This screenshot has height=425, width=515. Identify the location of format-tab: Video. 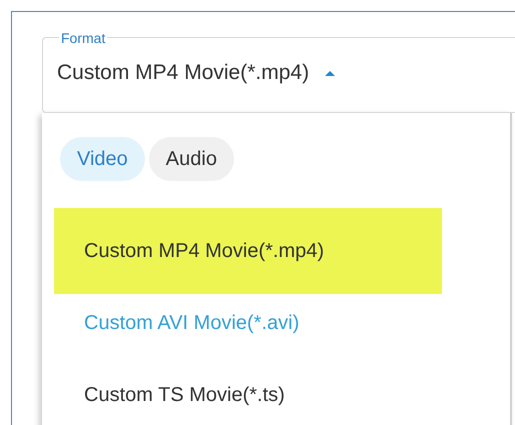
(102, 159).